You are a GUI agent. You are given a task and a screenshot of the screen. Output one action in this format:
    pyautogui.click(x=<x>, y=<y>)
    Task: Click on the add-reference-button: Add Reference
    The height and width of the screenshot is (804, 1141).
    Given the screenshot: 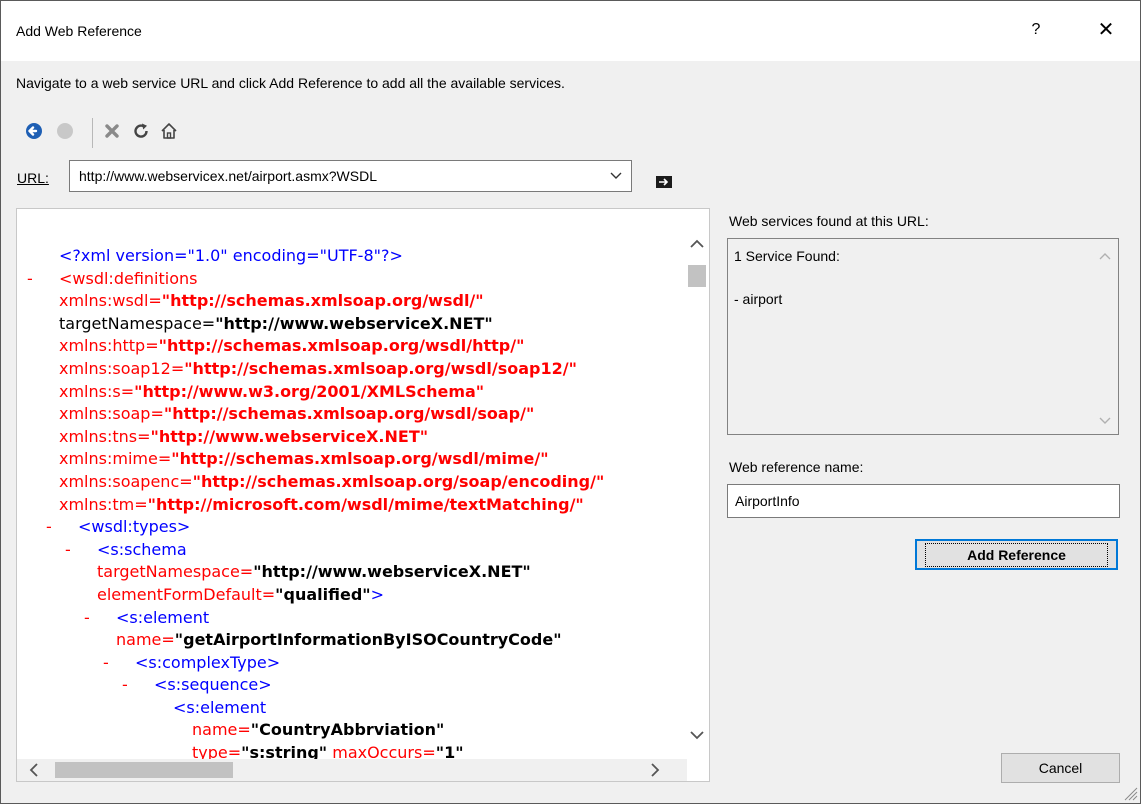 What is the action you would take?
    pyautogui.click(x=1016, y=554)
    